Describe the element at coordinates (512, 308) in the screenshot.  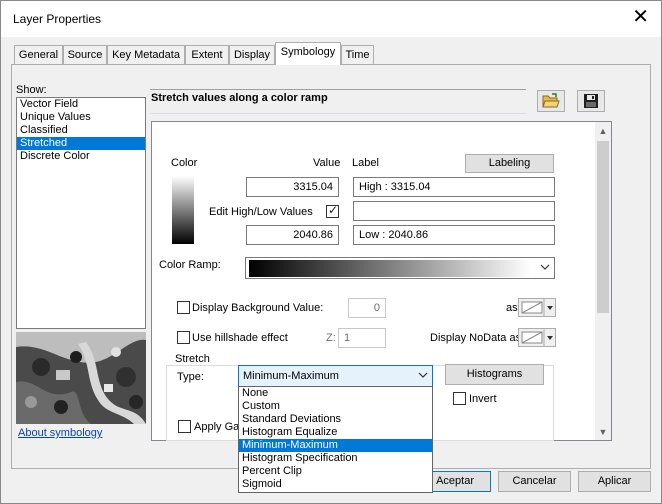
I see `background-as-label: as` at that location.